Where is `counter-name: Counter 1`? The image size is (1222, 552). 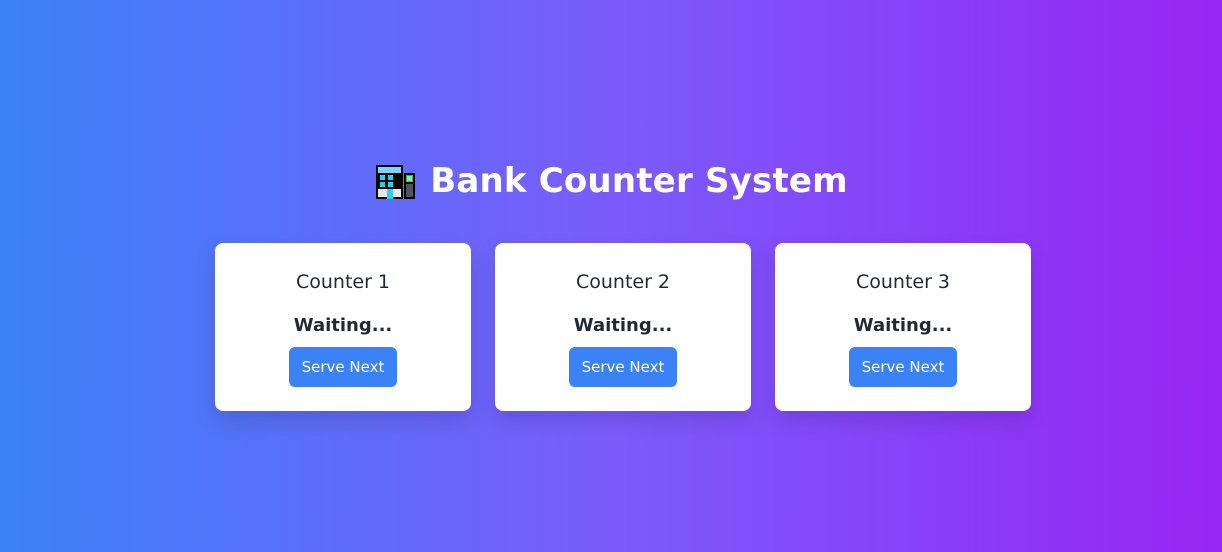
counter-name: Counter 1 is located at coordinates (343, 282).